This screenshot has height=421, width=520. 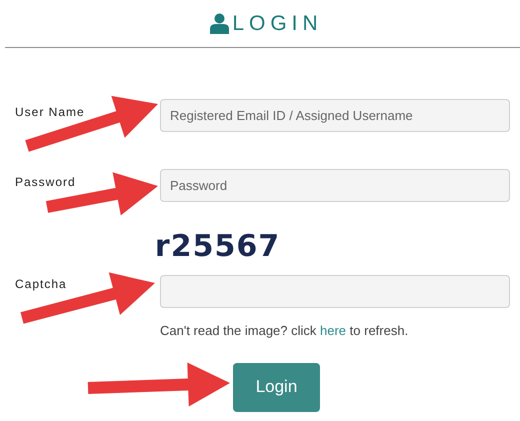 I want to click on page-title: LOGIN, so click(x=277, y=23).